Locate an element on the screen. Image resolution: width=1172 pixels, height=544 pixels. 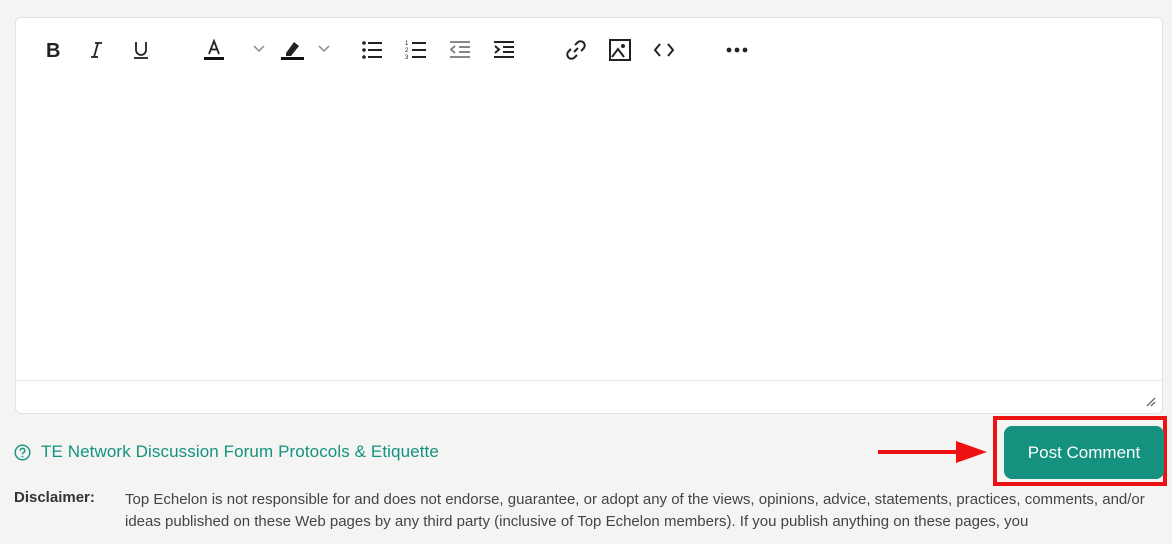
indent-icon is located at coordinates (504, 49).